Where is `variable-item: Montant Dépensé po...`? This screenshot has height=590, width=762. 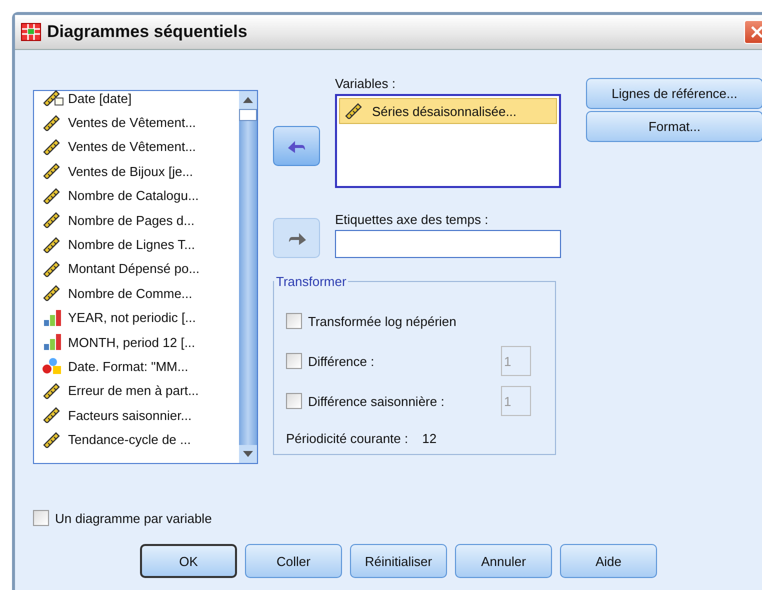 variable-item: Montant Dépensé po... is located at coordinates (136, 269).